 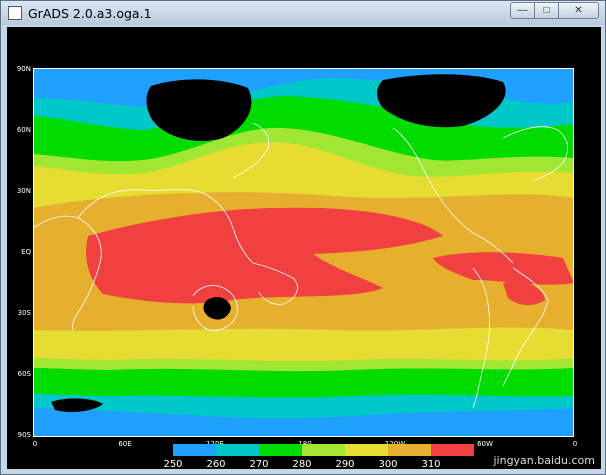 What do you see at coordinates (575, 444) in the screenshot?
I see `lon-label-0-right: 0` at bounding box center [575, 444].